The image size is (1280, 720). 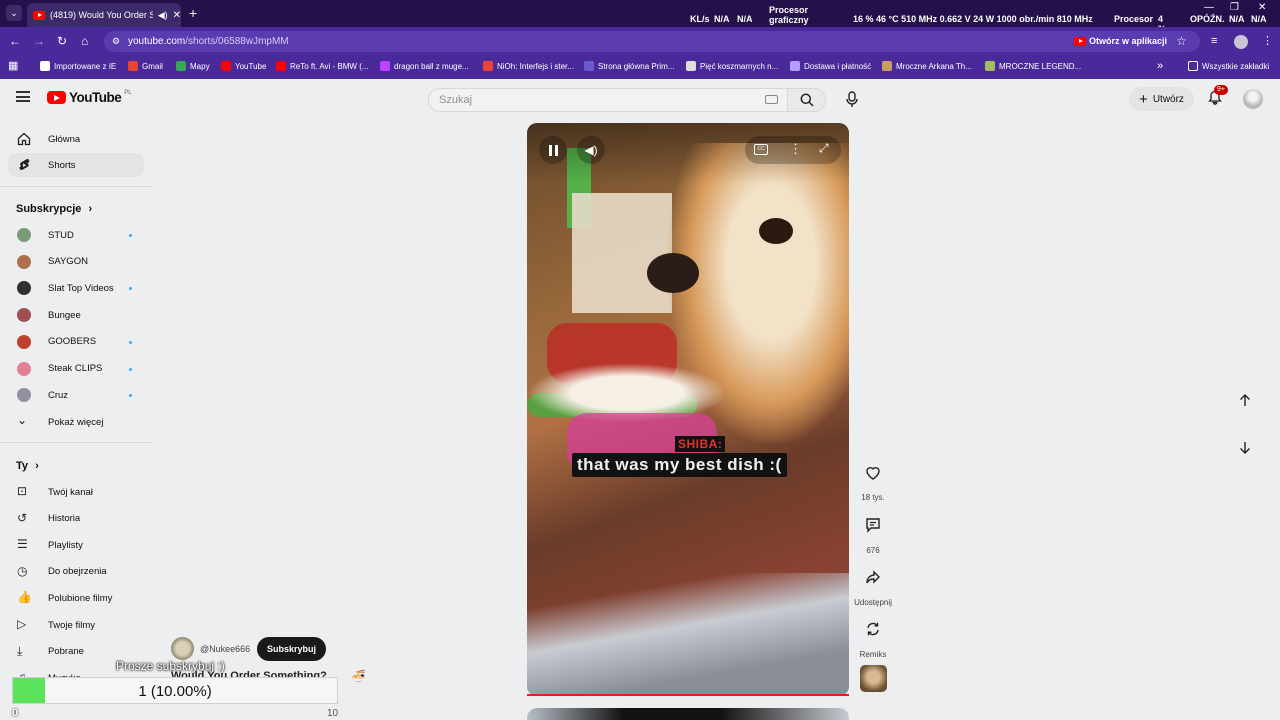 What do you see at coordinates (76, 395) in the screenshot?
I see `sidebar-item-subscription: Cruz` at bounding box center [76, 395].